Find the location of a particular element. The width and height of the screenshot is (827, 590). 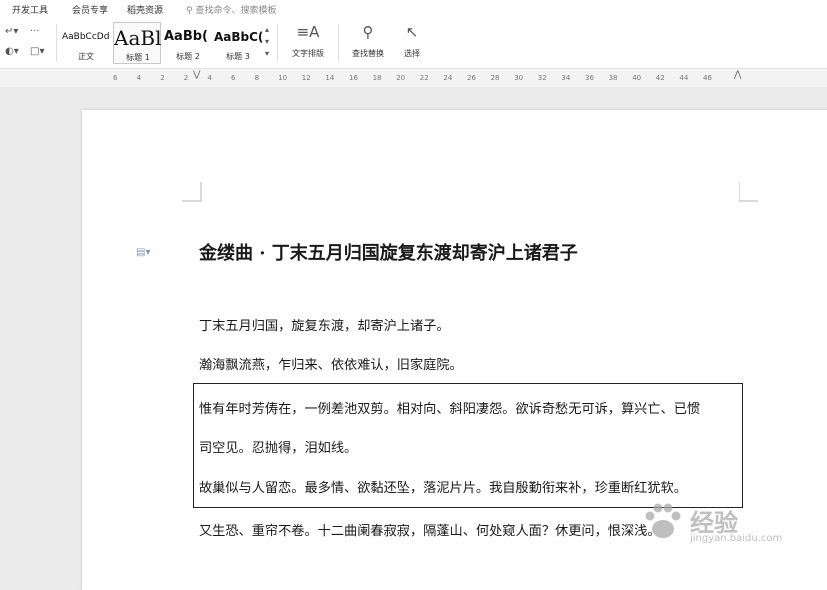

ruler-tick-label: 16 is located at coordinates (353, 78).